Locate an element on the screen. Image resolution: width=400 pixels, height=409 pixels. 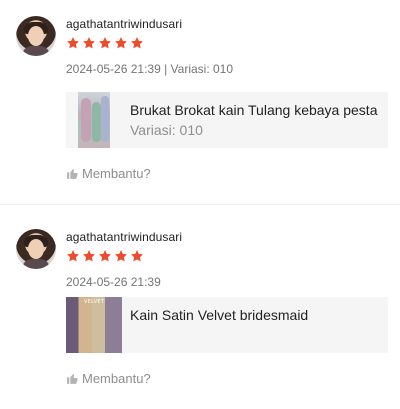
review-meta: 2024-05-26 21:39 | Variasi: 010 is located at coordinates (150, 69).